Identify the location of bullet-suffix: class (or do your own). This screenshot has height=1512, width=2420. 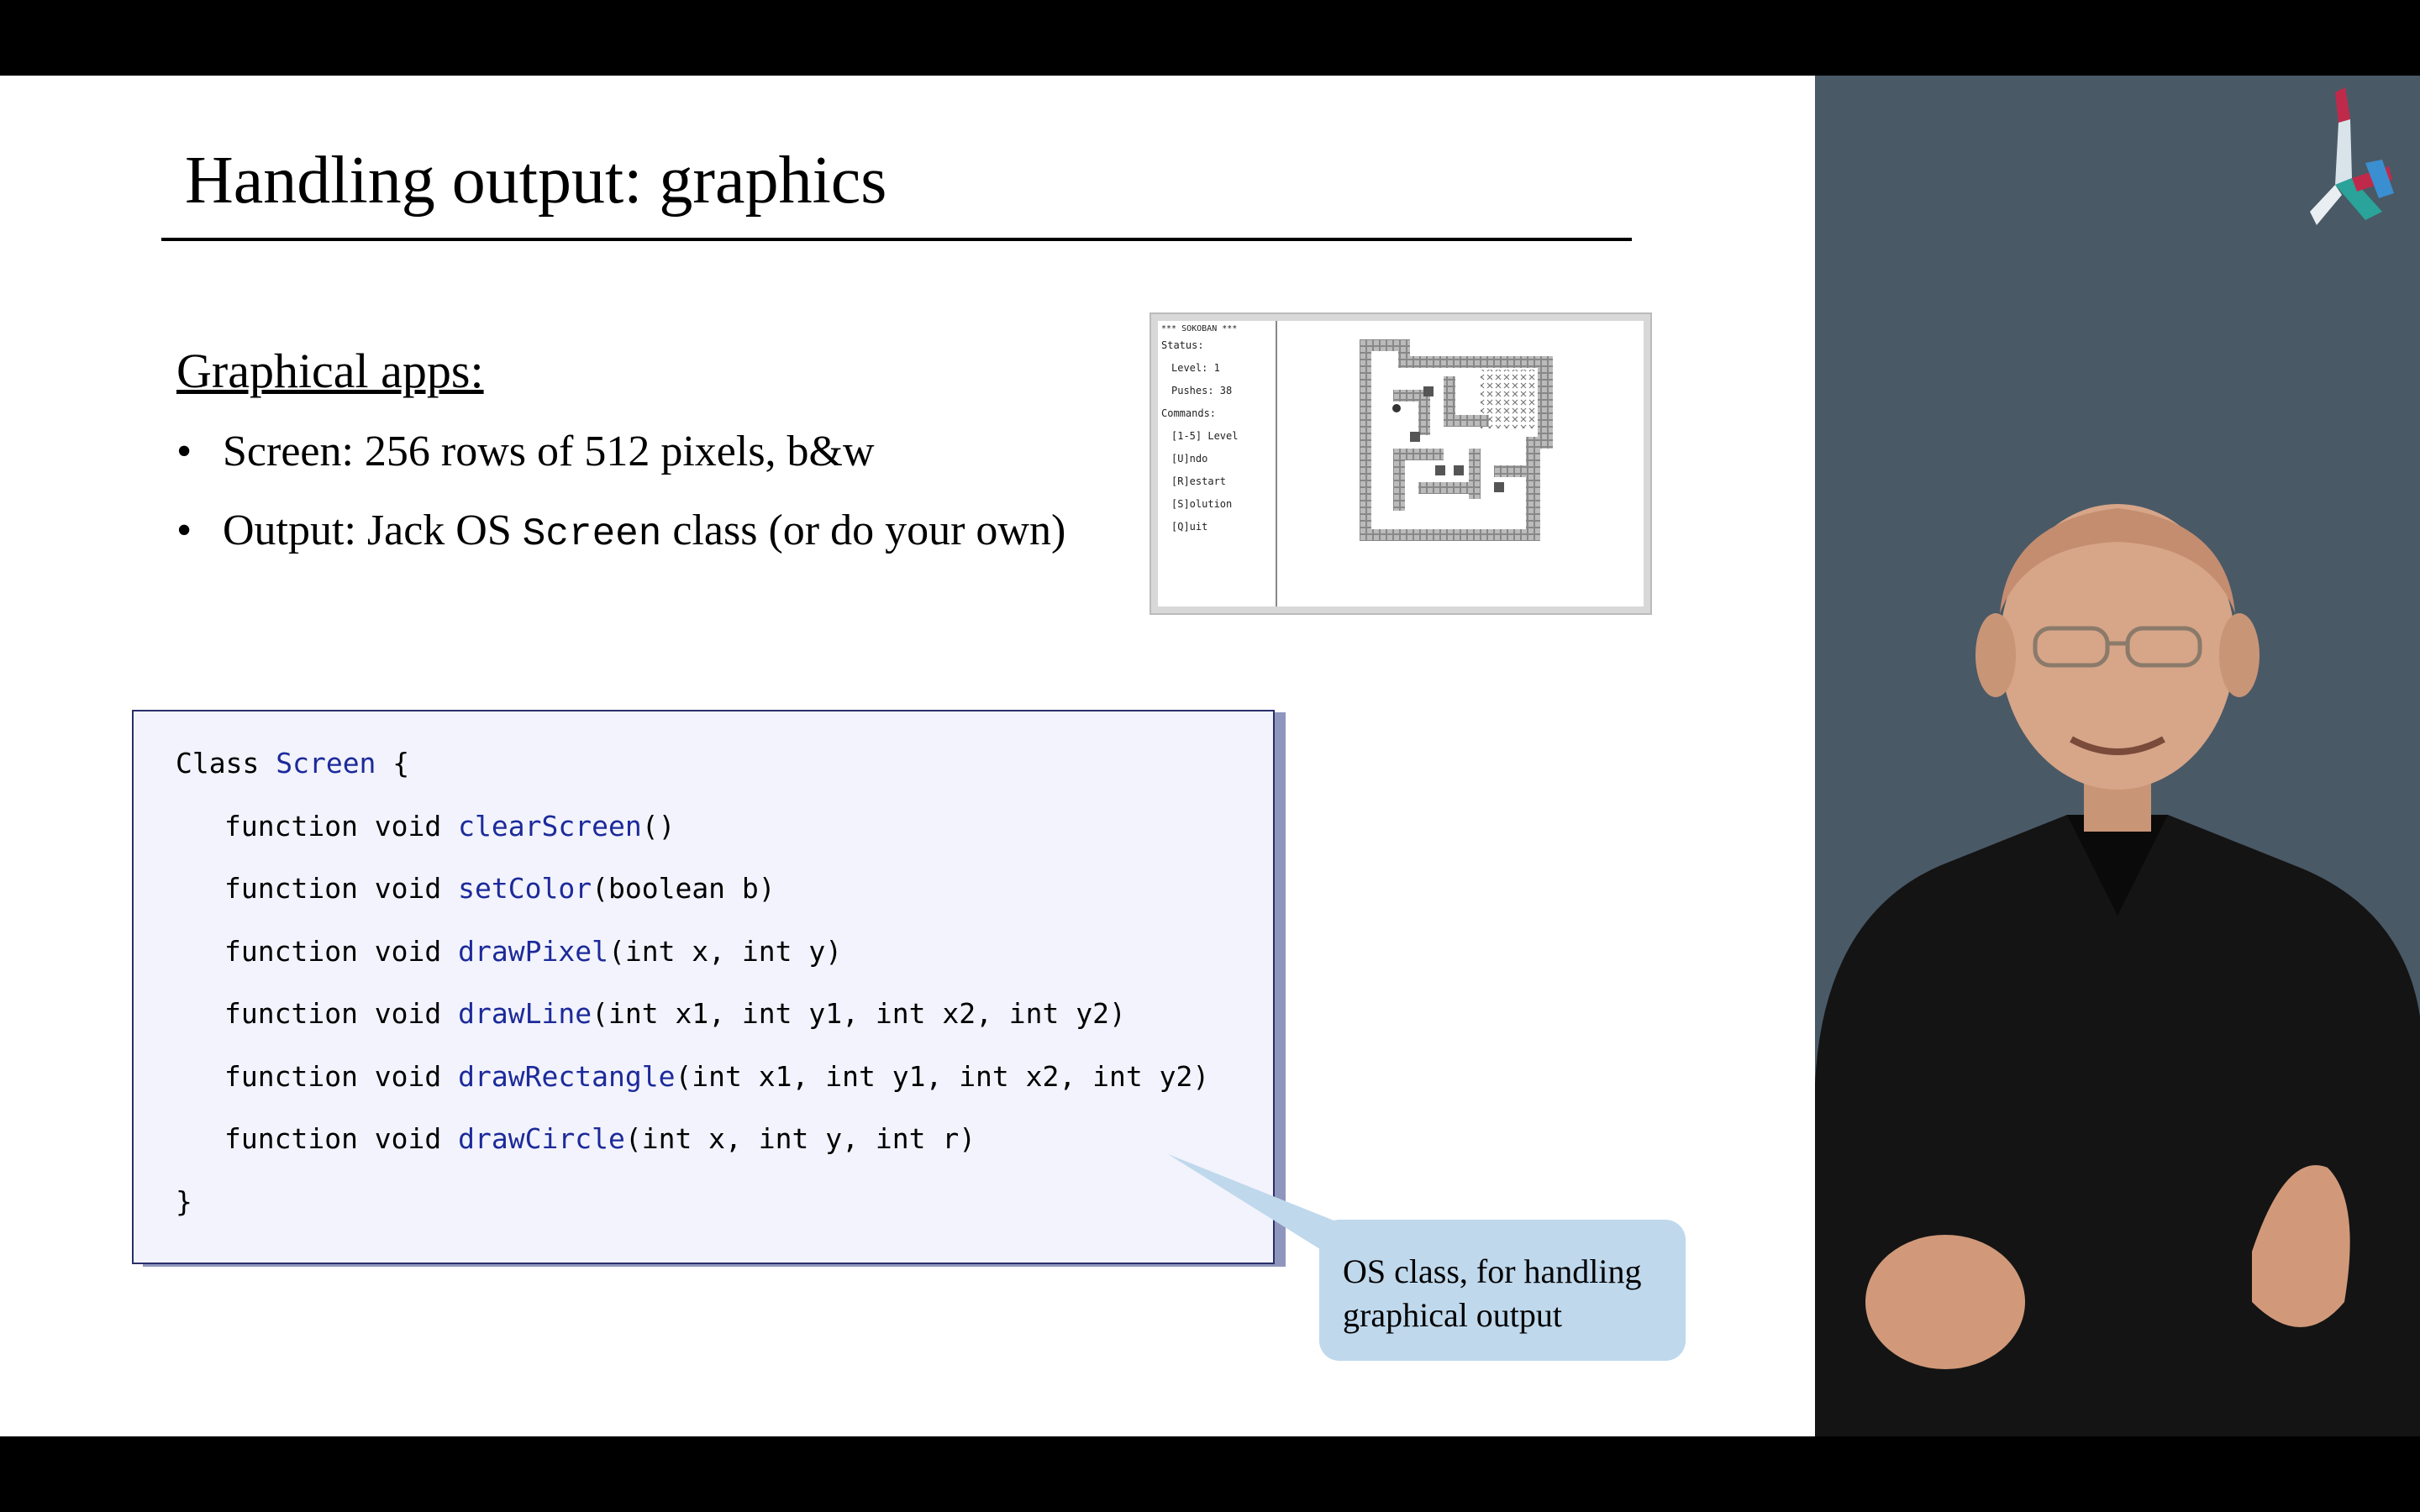
(864, 530).